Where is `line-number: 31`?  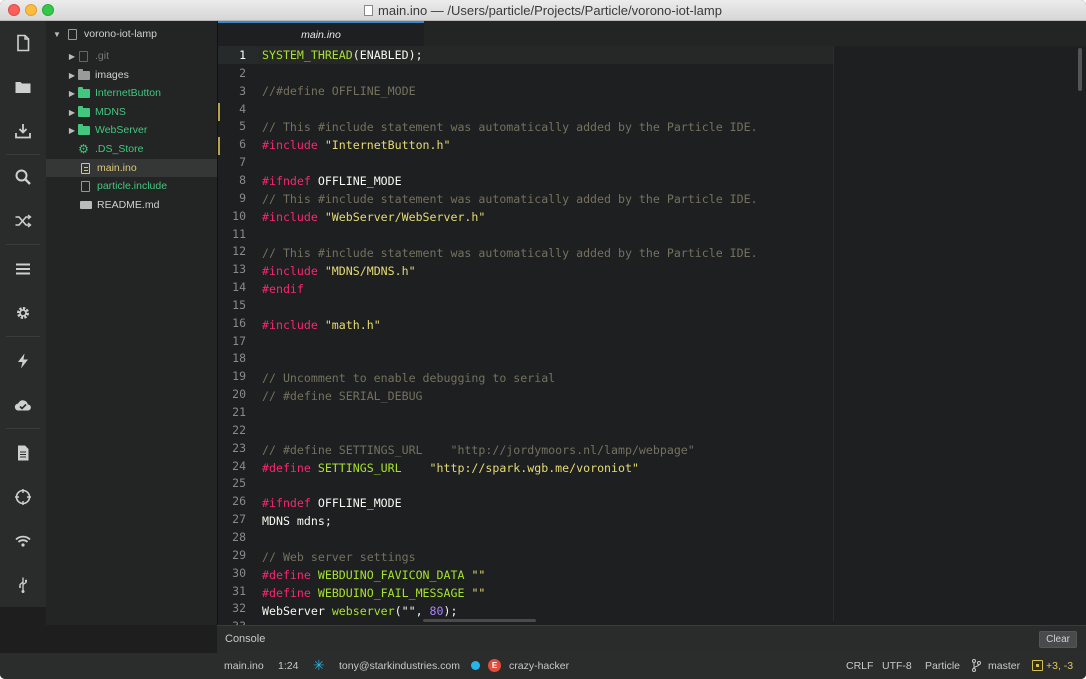
line-number: 31 is located at coordinates (238, 591).